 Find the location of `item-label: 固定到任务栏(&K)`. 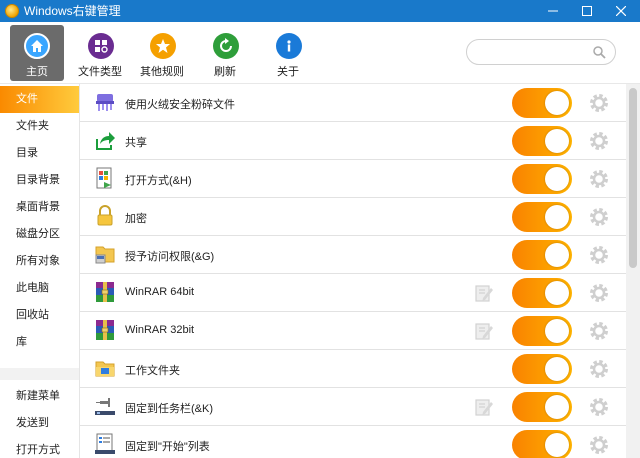

item-label: 固定到任务栏(&K) is located at coordinates (169, 409).